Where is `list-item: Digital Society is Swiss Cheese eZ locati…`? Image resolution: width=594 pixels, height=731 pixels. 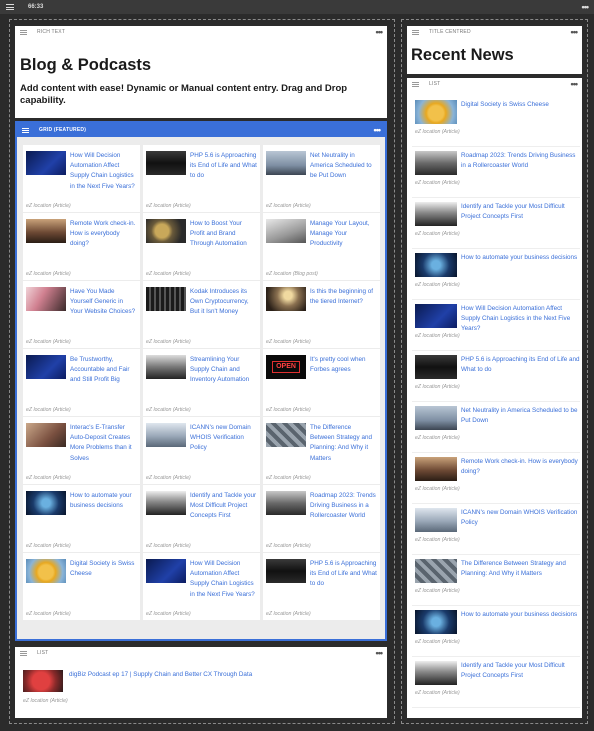 list-item: Digital Society is Swiss Cheese eZ locati… is located at coordinates (496, 121).